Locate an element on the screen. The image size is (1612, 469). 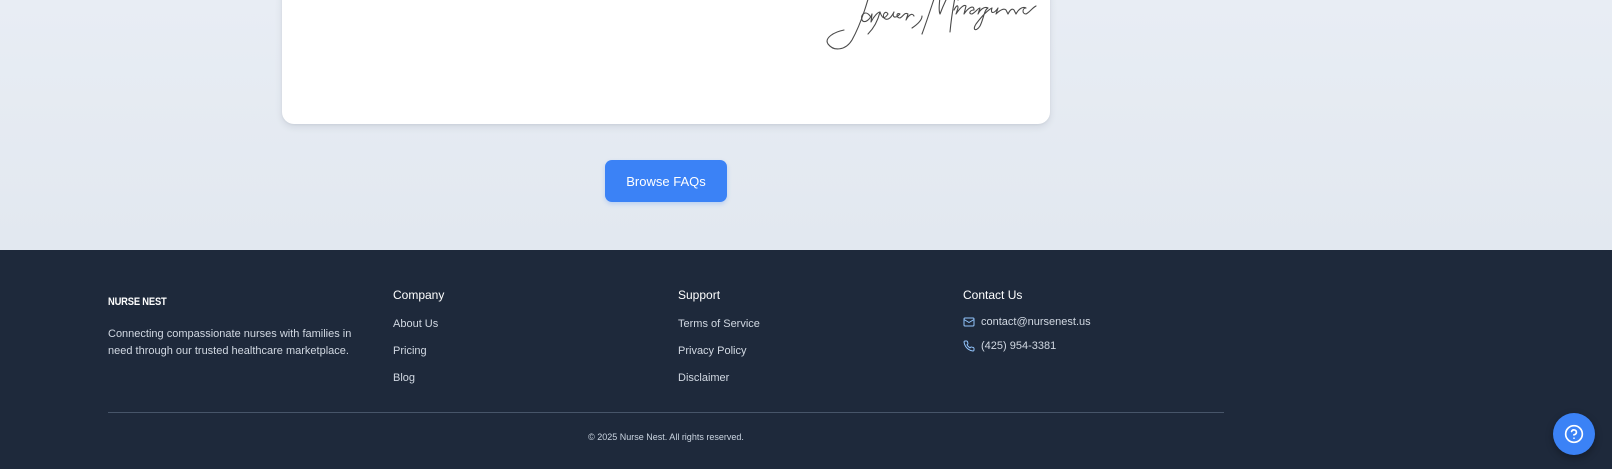
footer-link-disclaimer: Disclaimer is located at coordinates (703, 378).